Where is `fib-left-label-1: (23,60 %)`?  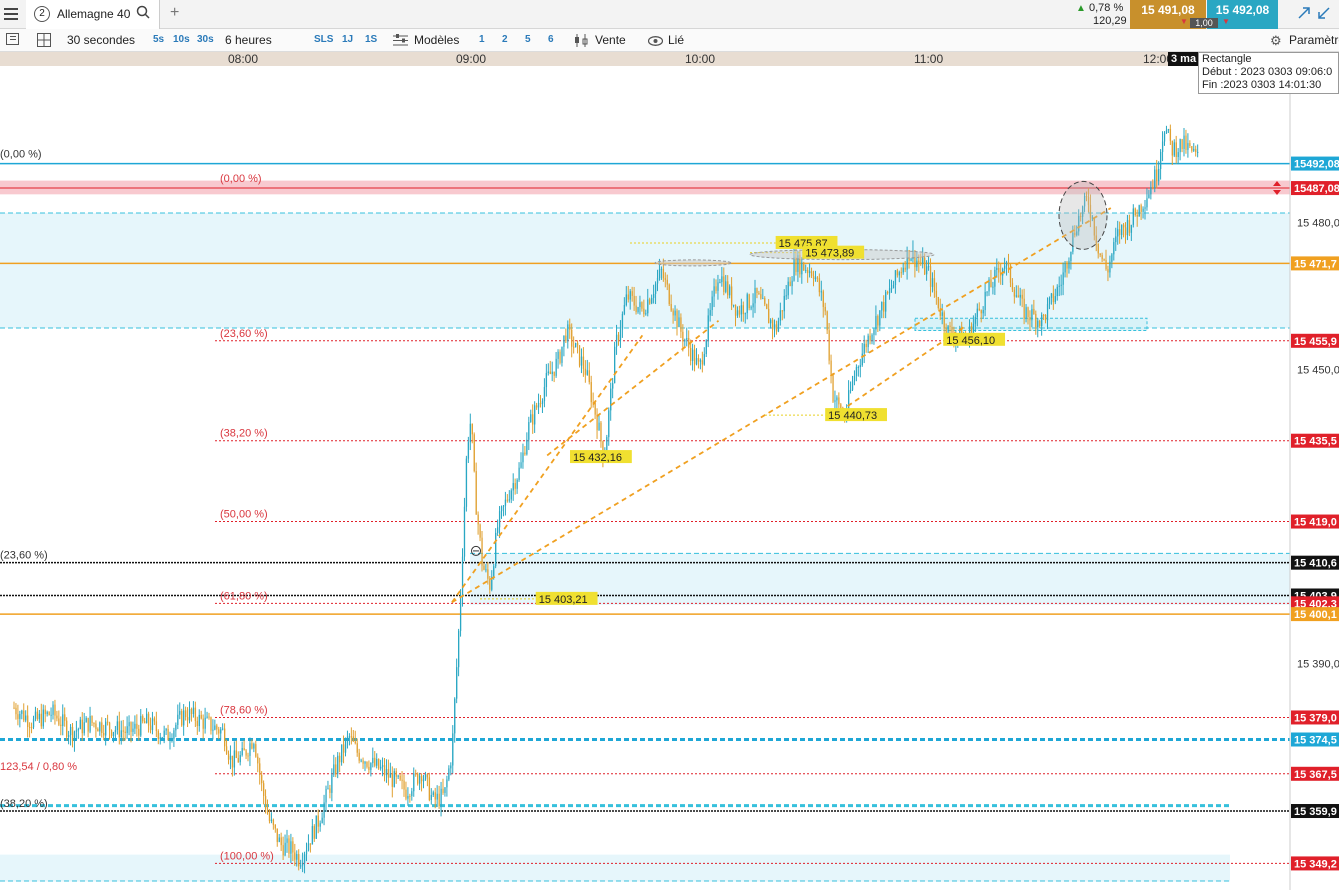 fib-left-label-1: (23,60 %) is located at coordinates (24, 556).